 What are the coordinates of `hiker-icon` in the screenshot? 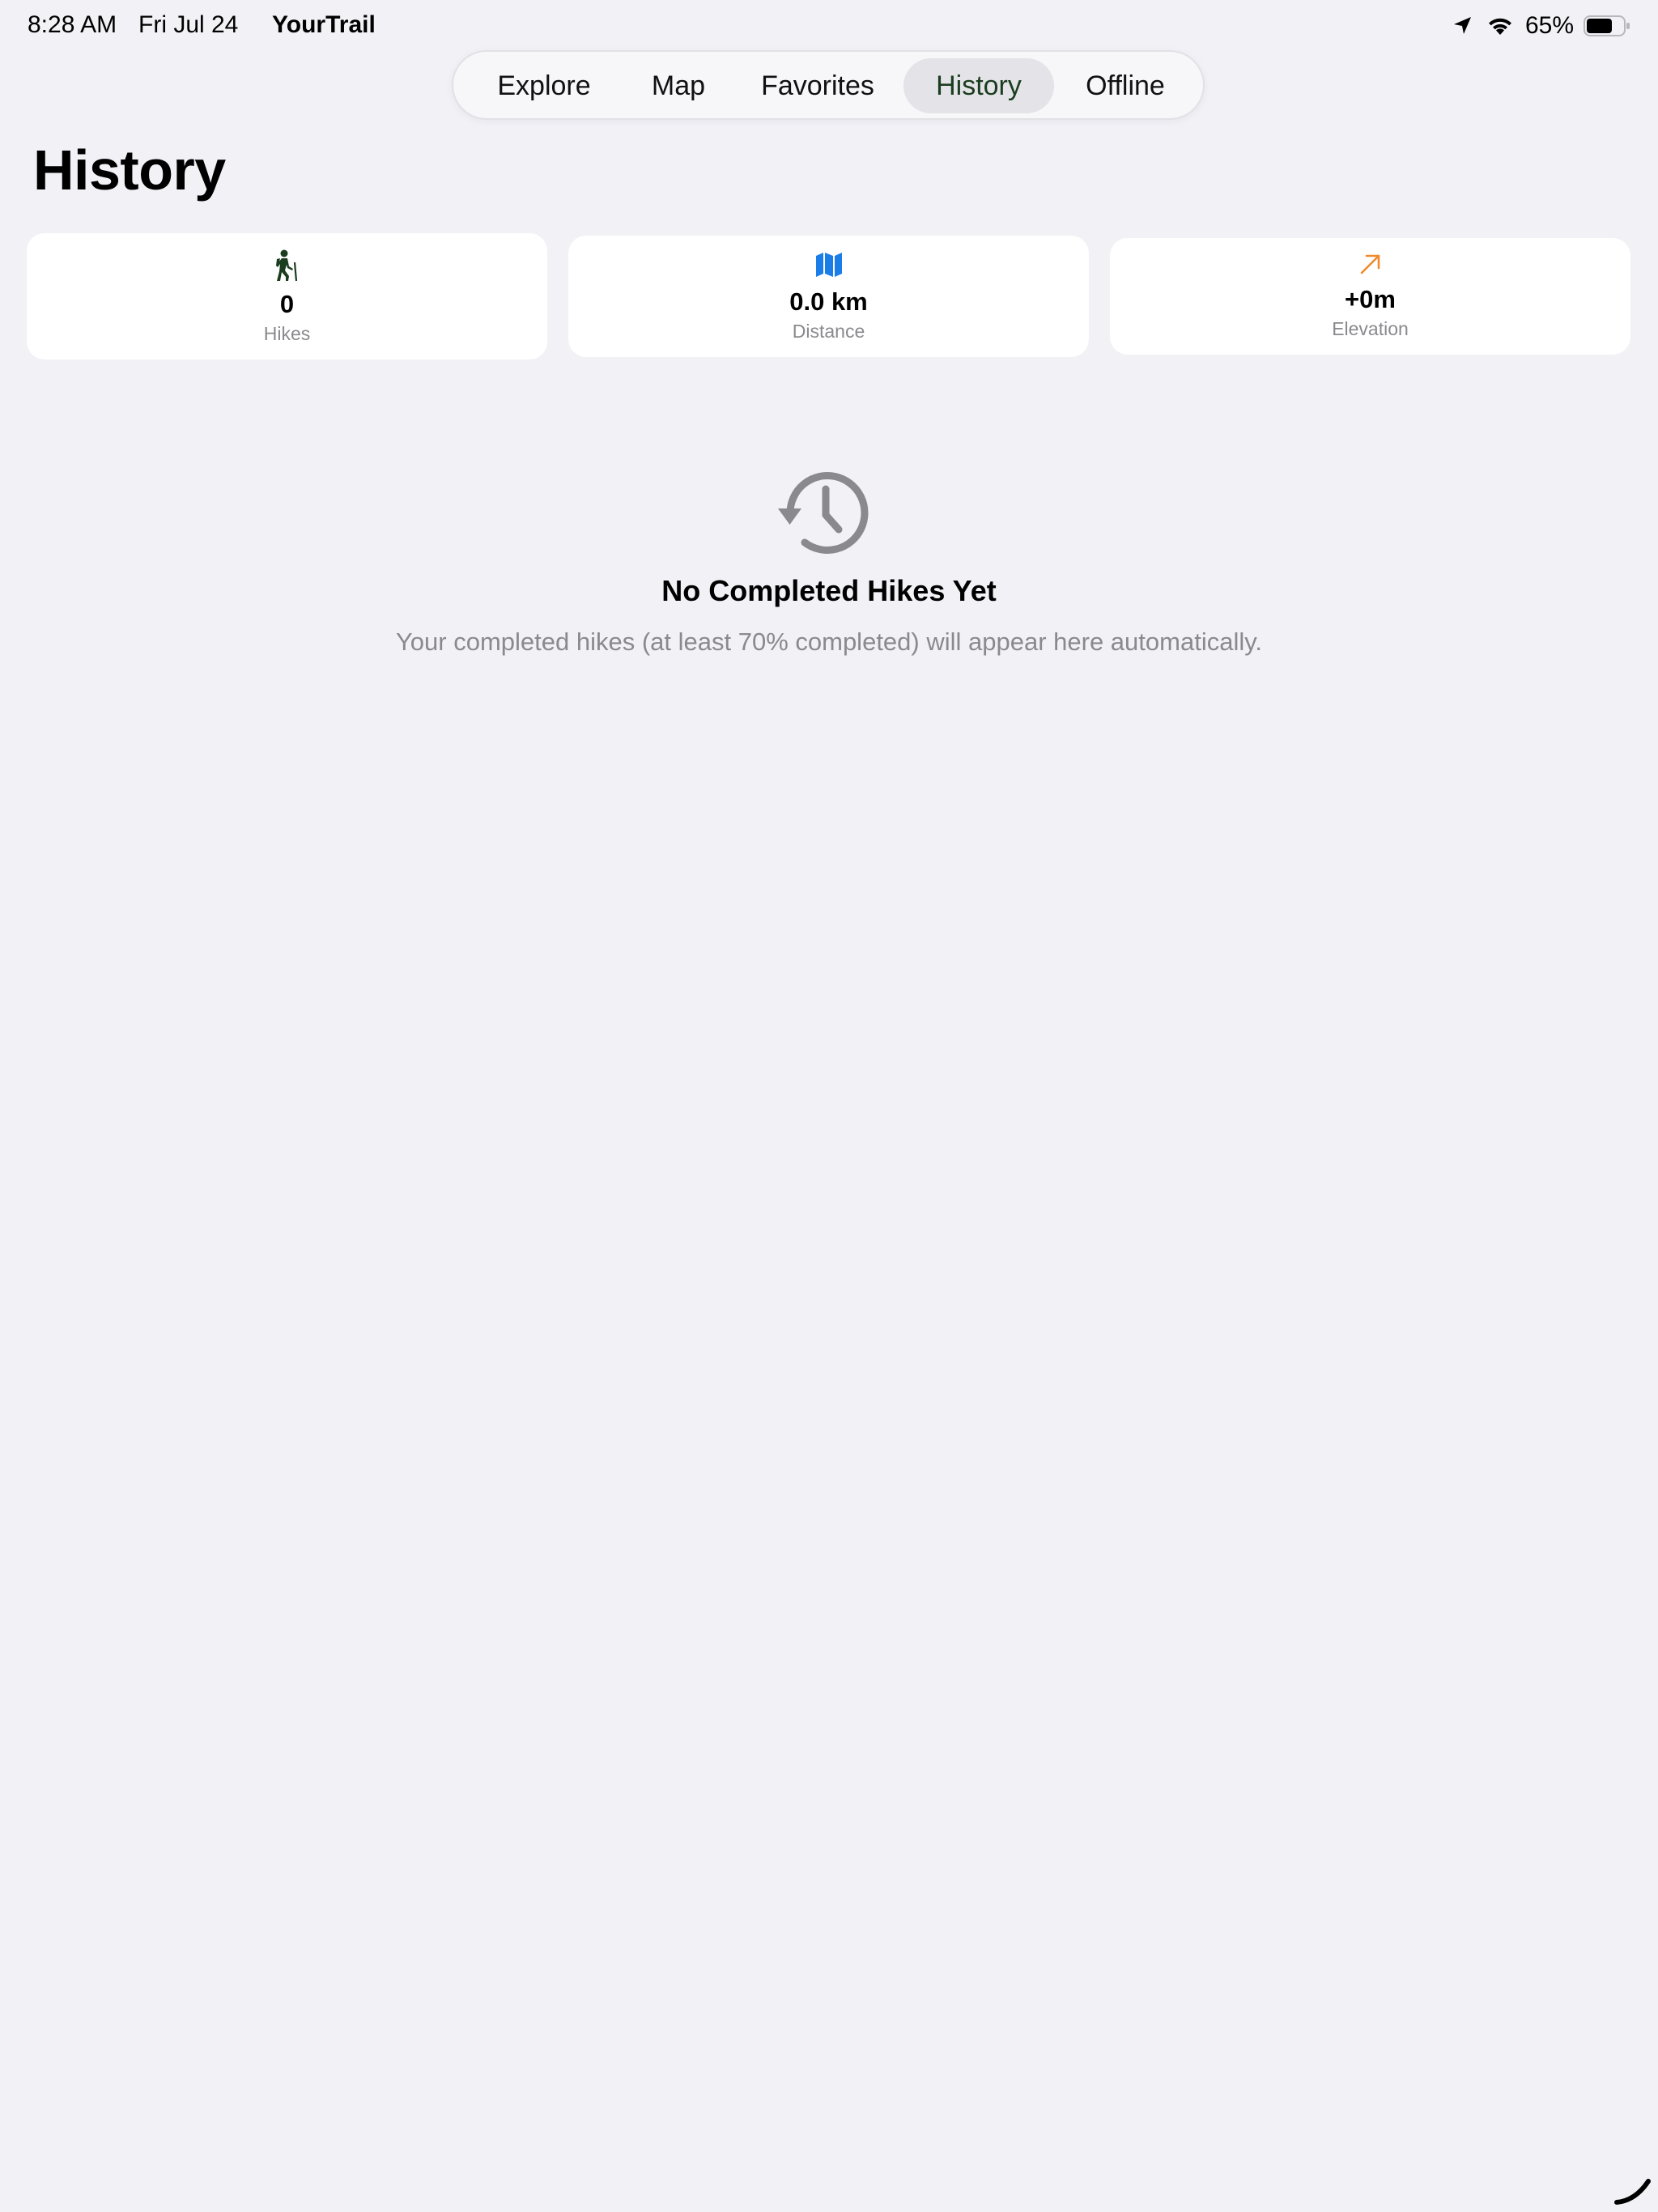 It's located at (287, 265).